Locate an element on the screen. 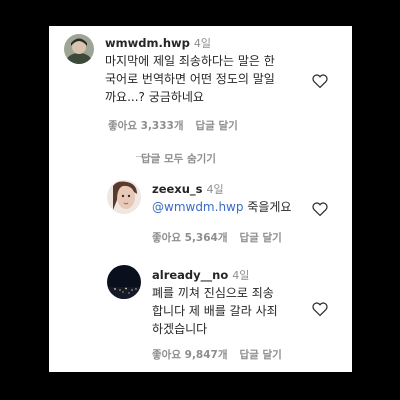 This screenshot has width=400, height=400. reply-username: zeexu_s is located at coordinates (177, 189).